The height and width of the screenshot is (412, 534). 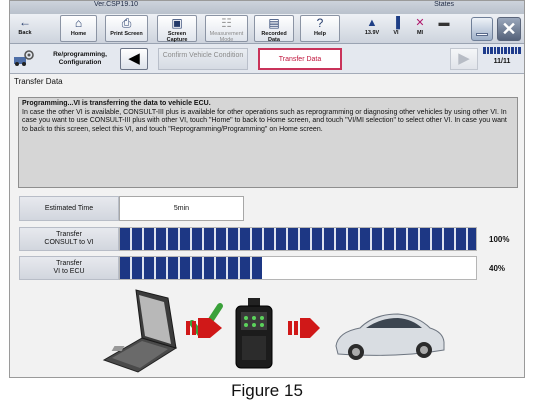 I want to click on page-indicator: 11/11, so click(x=502, y=59).